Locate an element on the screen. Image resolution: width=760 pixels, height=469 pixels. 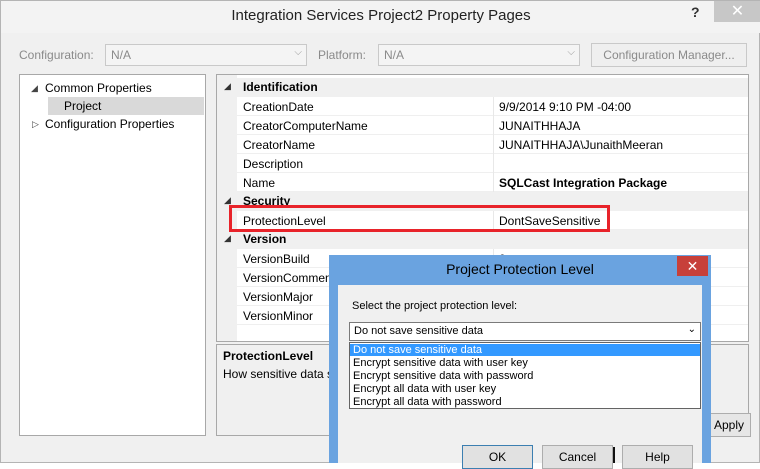
tree-item-label: Common Properties is located at coordinates (98, 88).